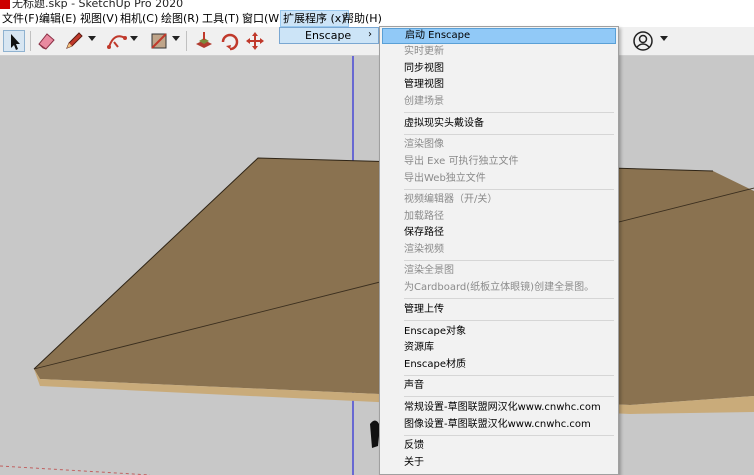 The height and width of the screenshot is (475, 754). I want to click on menu-item-enscape-materials: Enscape材质, so click(499, 365).